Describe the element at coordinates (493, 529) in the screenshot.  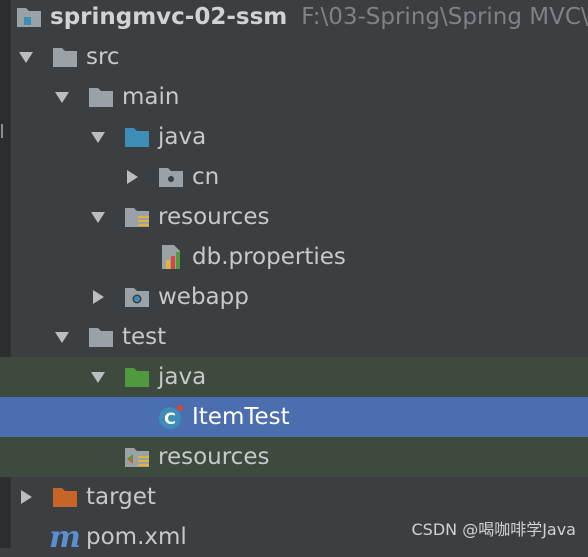
I see `csdn-watermark: CSDN @喝咖啡学Java` at that location.